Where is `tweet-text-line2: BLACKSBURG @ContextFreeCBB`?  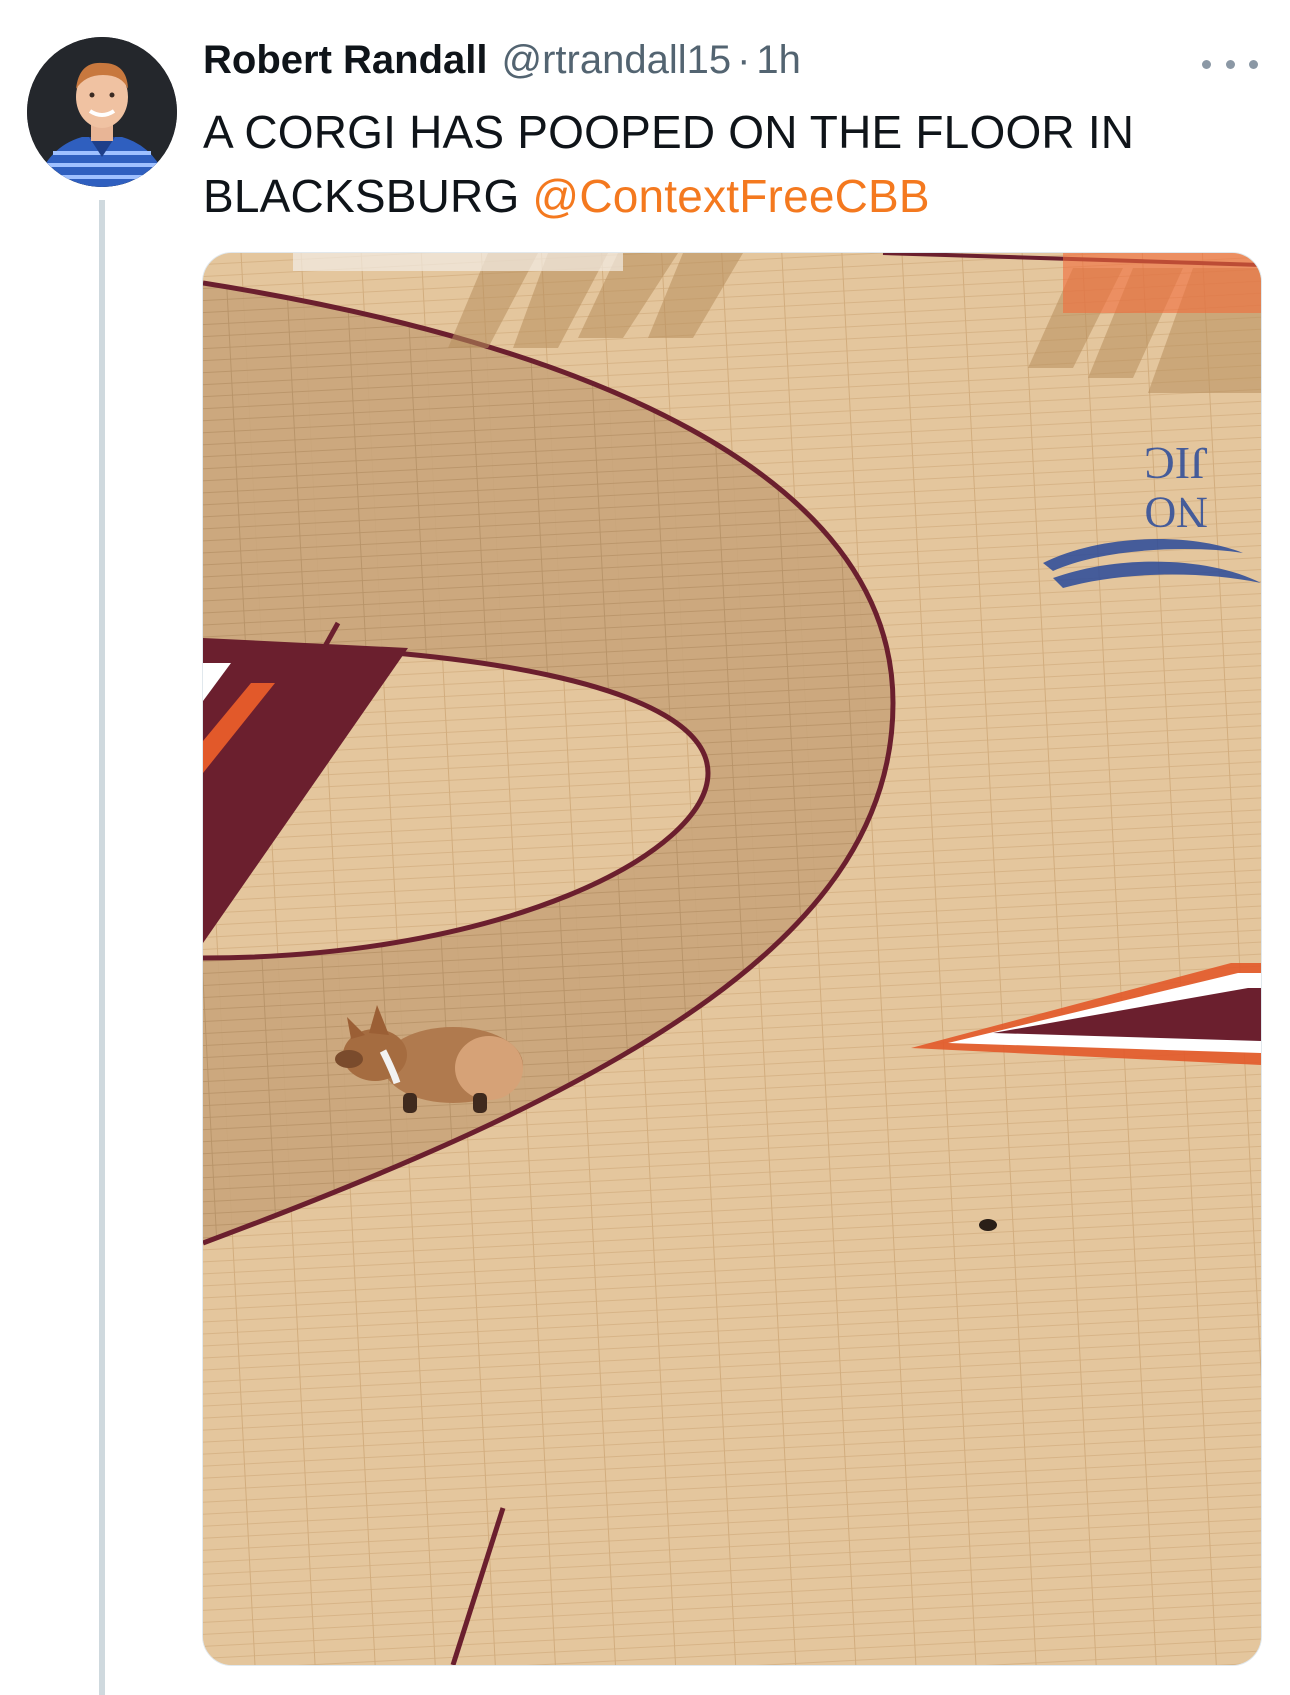
tweet-text-line2: BLACKSBURG @ContextFreeCBB is located at coordinates (728, 196).